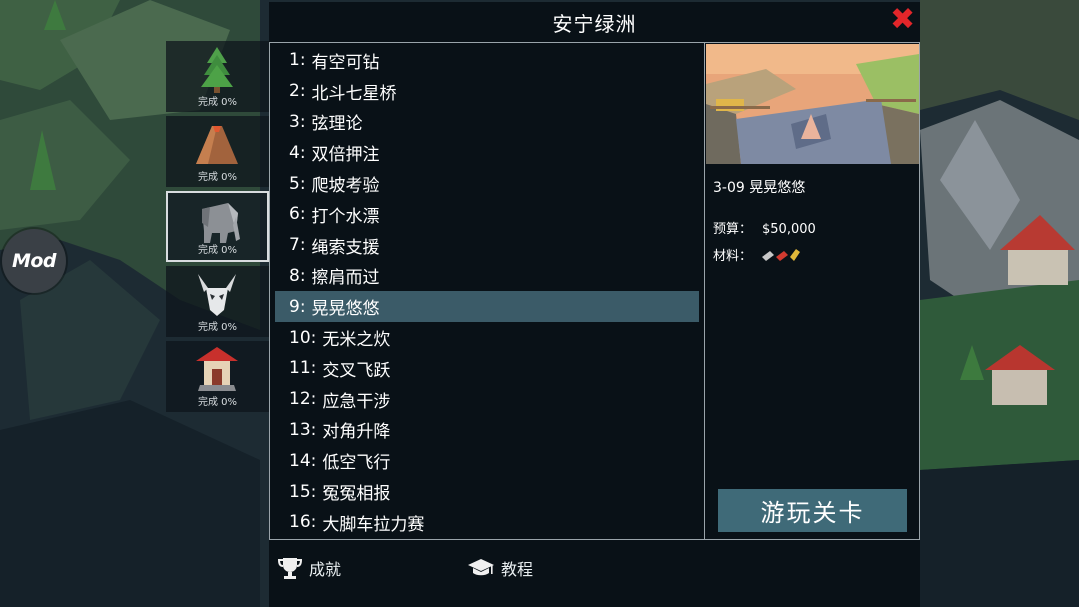 The image size is (1079, 607). I want to click on level-preview-image, so click(812, 104).